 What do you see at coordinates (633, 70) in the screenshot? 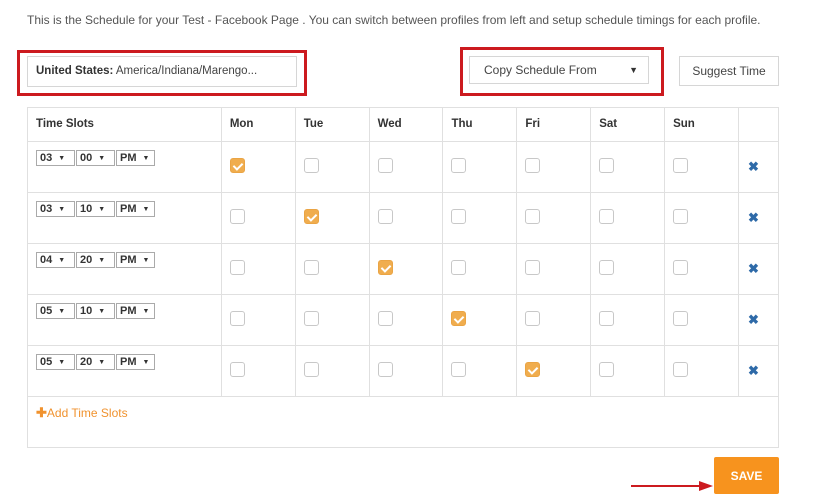
I see `chevron-down-icon: ▼` at bounding box center [633, 70].